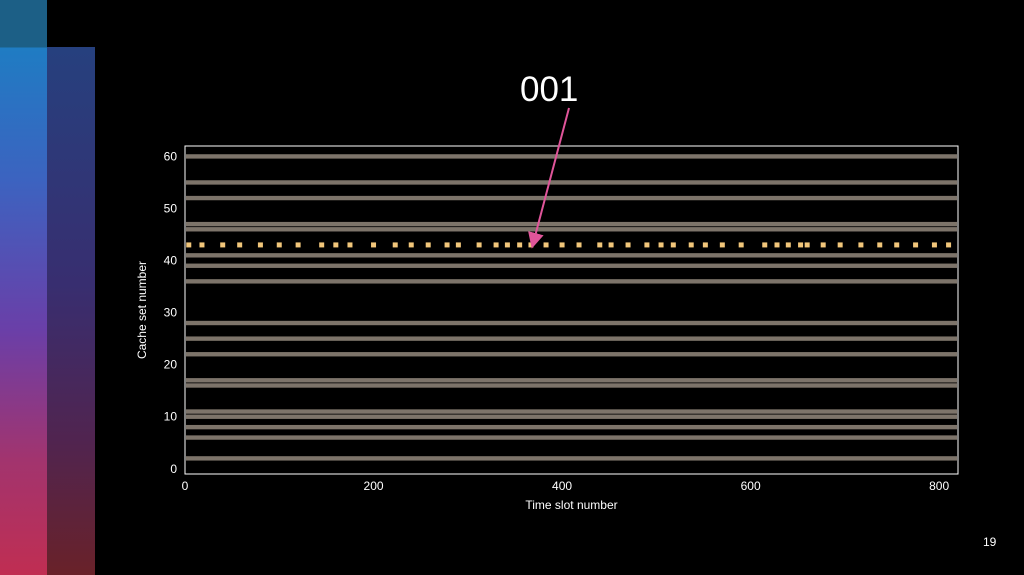  I want to click on y-axis-label: Cache set number, so click(142, 310).